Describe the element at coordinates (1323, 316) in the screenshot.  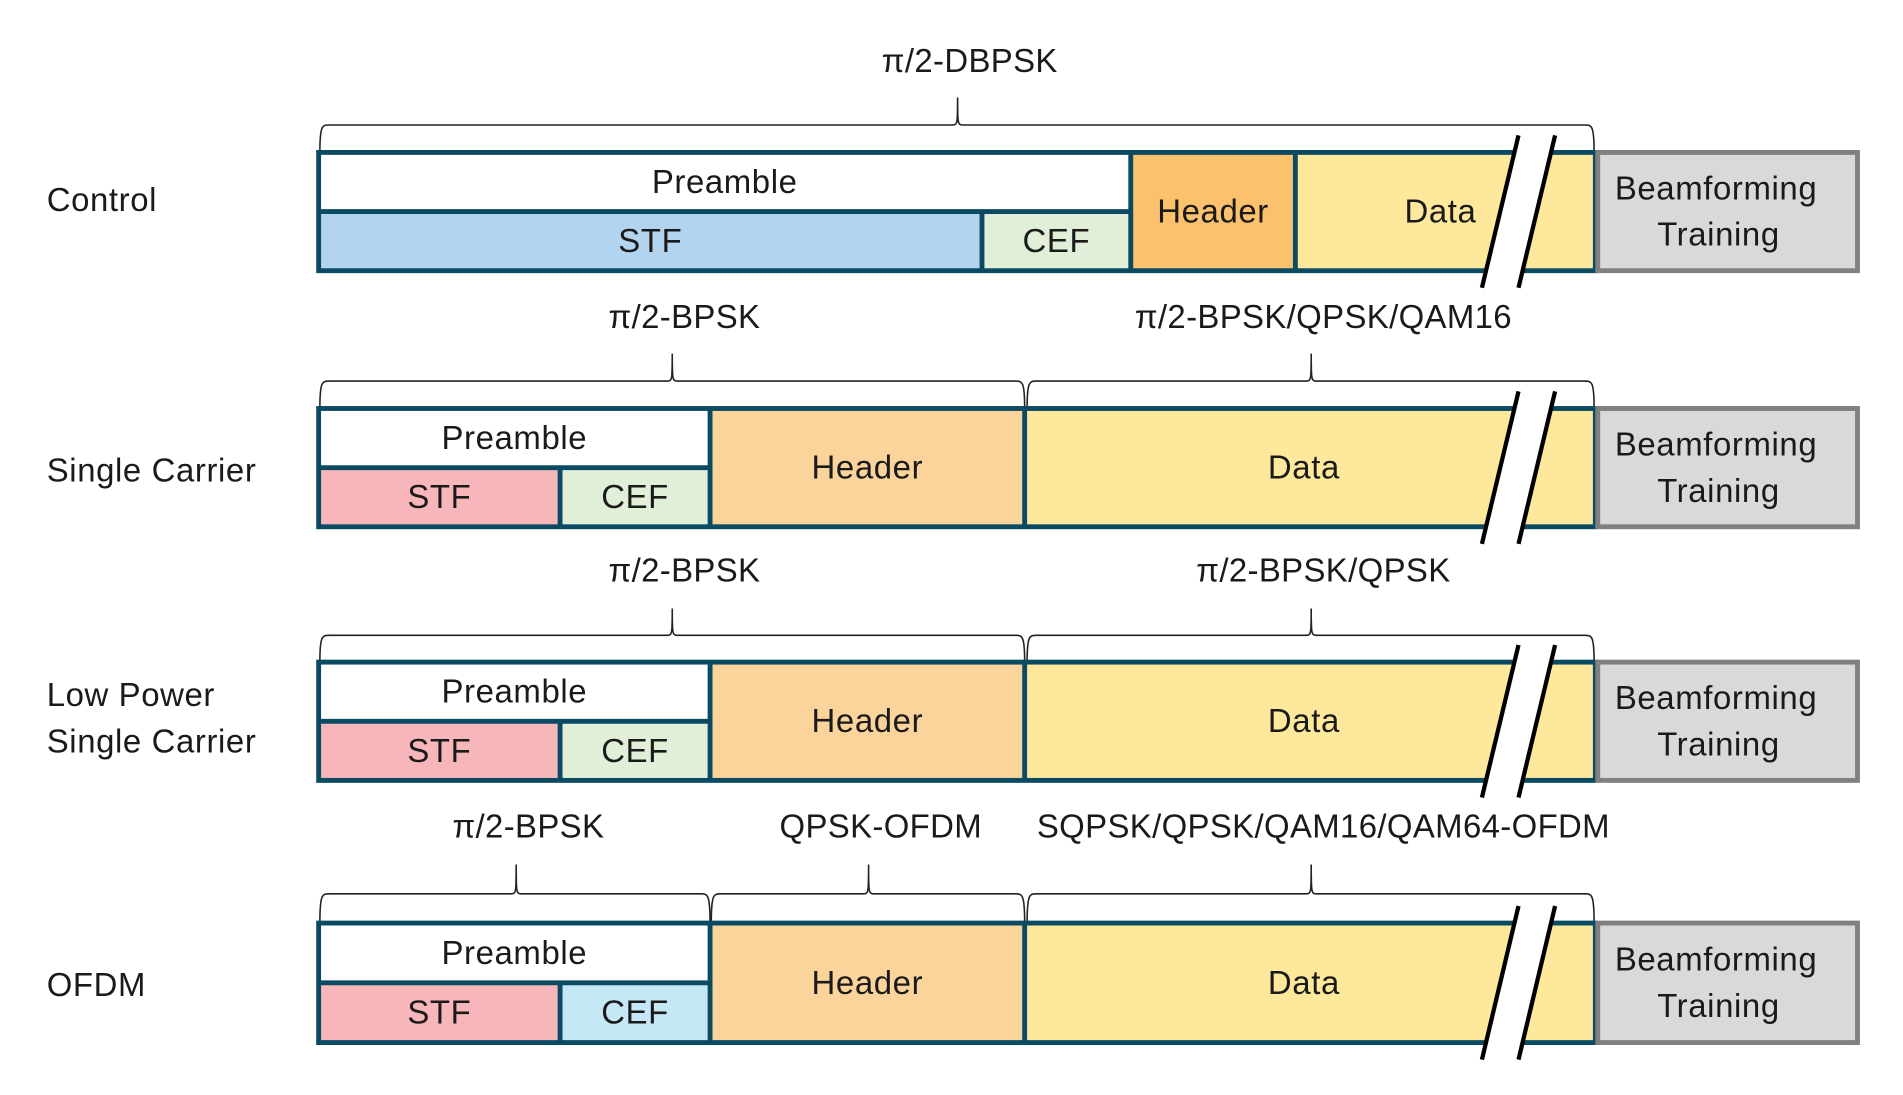
I see `modulation-label: π/2-BPSK/QPSK/QAM16` at that location.